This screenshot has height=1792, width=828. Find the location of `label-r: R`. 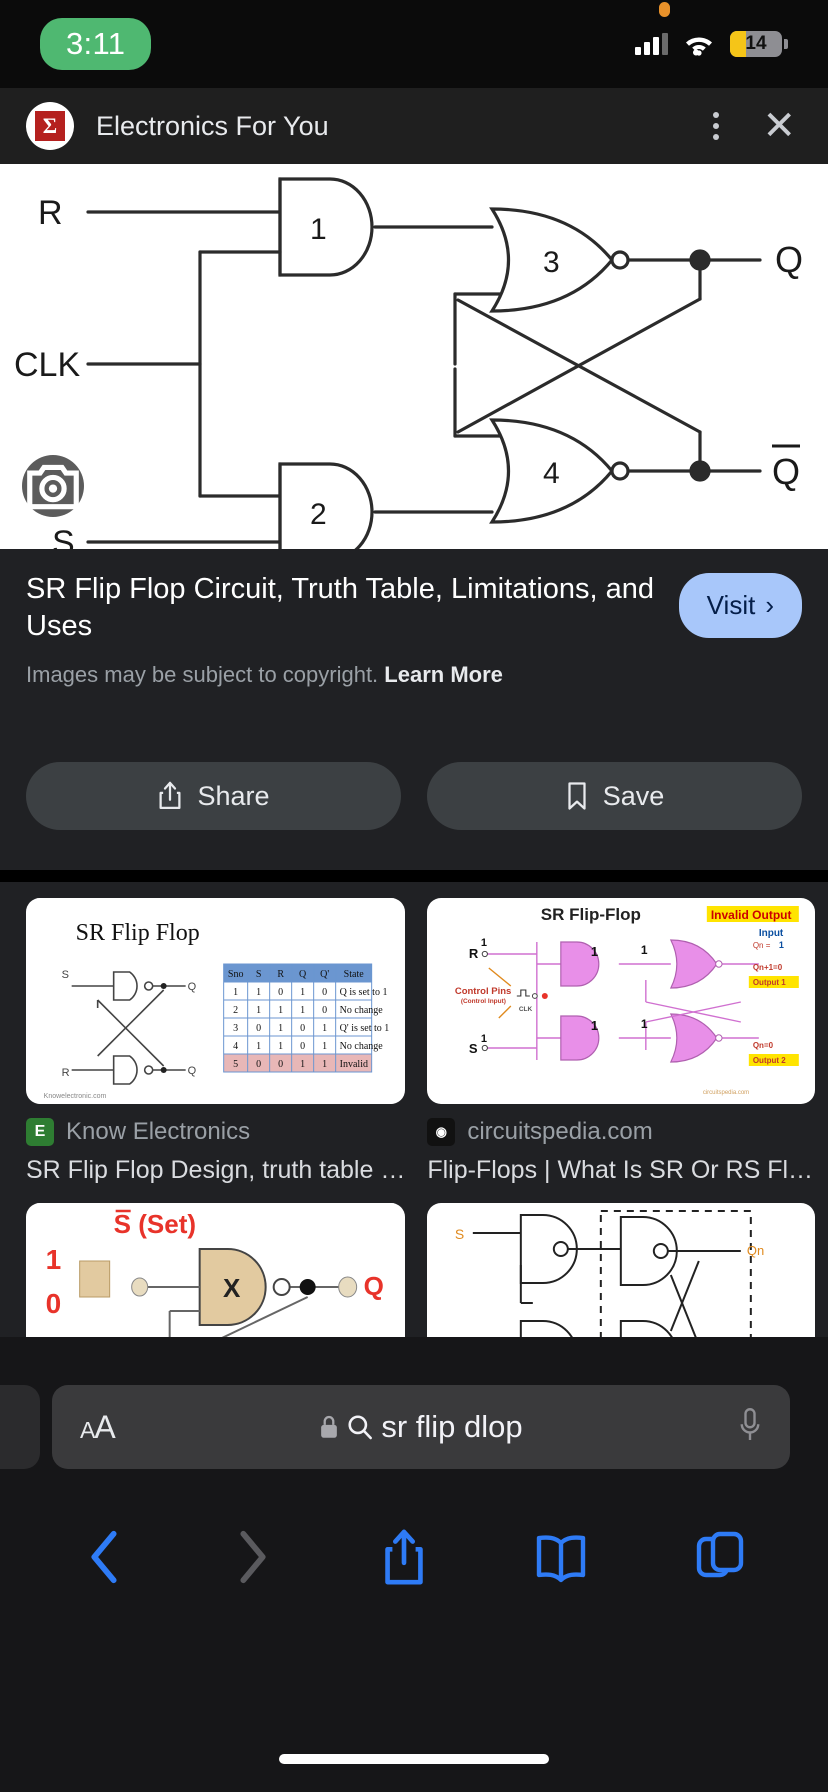

label-r: R is located at coordinates (474, 953).